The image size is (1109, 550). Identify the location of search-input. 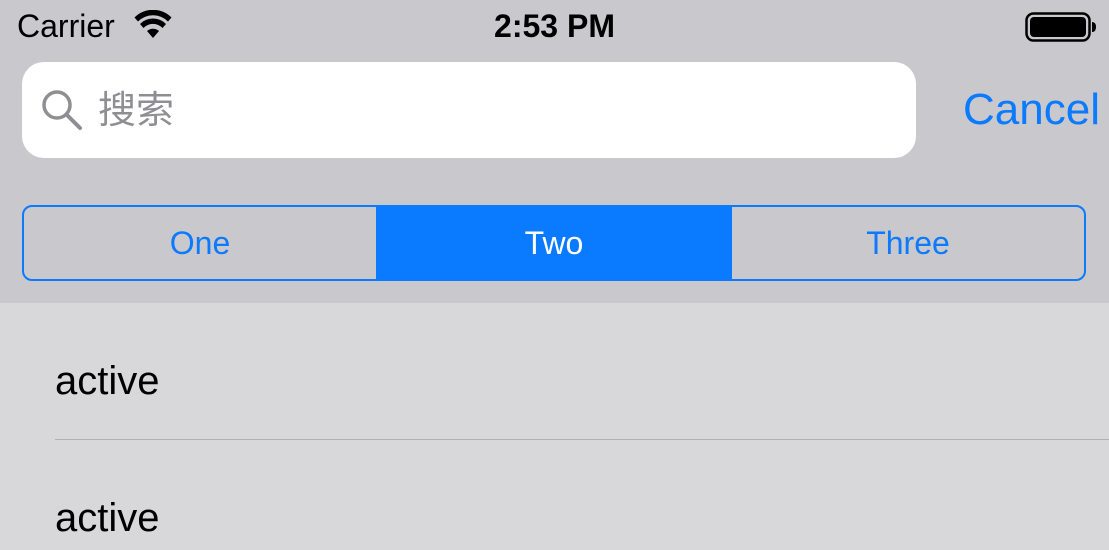
(498, 110).